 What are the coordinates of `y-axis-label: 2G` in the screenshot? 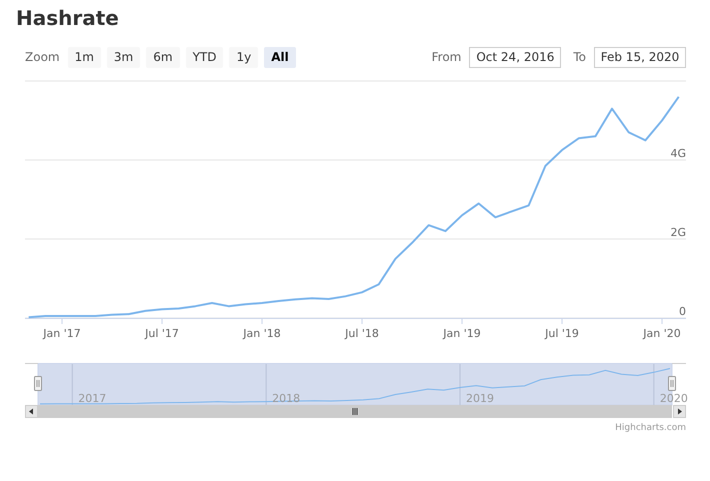 It's located at (678, 232).